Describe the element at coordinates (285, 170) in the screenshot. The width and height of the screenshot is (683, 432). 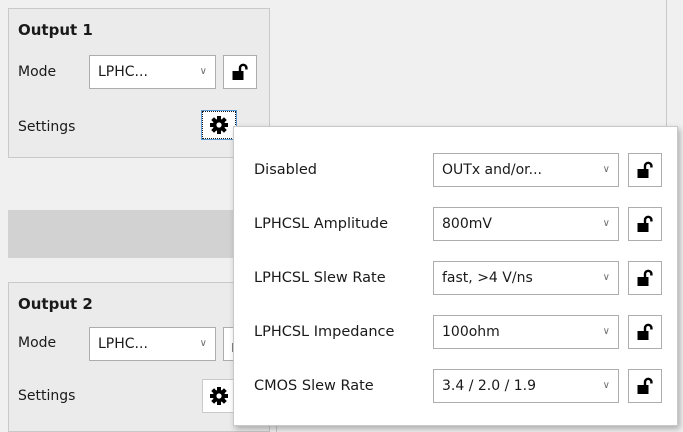
I see `setting-label-disabled: Disabled` at that location.